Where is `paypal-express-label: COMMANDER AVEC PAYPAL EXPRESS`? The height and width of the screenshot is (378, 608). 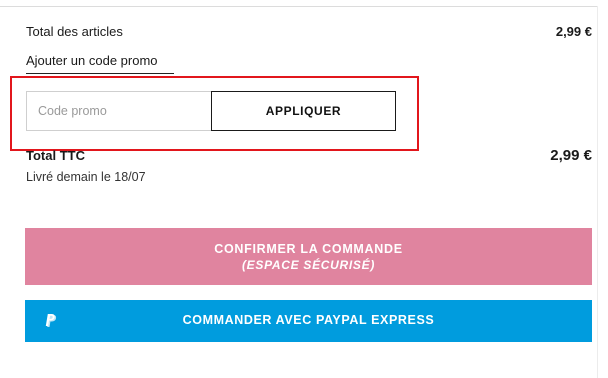
paypal-express-label: COMMANDER AVEC PAYPAL EXPRESS is located at coordinates (308, 320).